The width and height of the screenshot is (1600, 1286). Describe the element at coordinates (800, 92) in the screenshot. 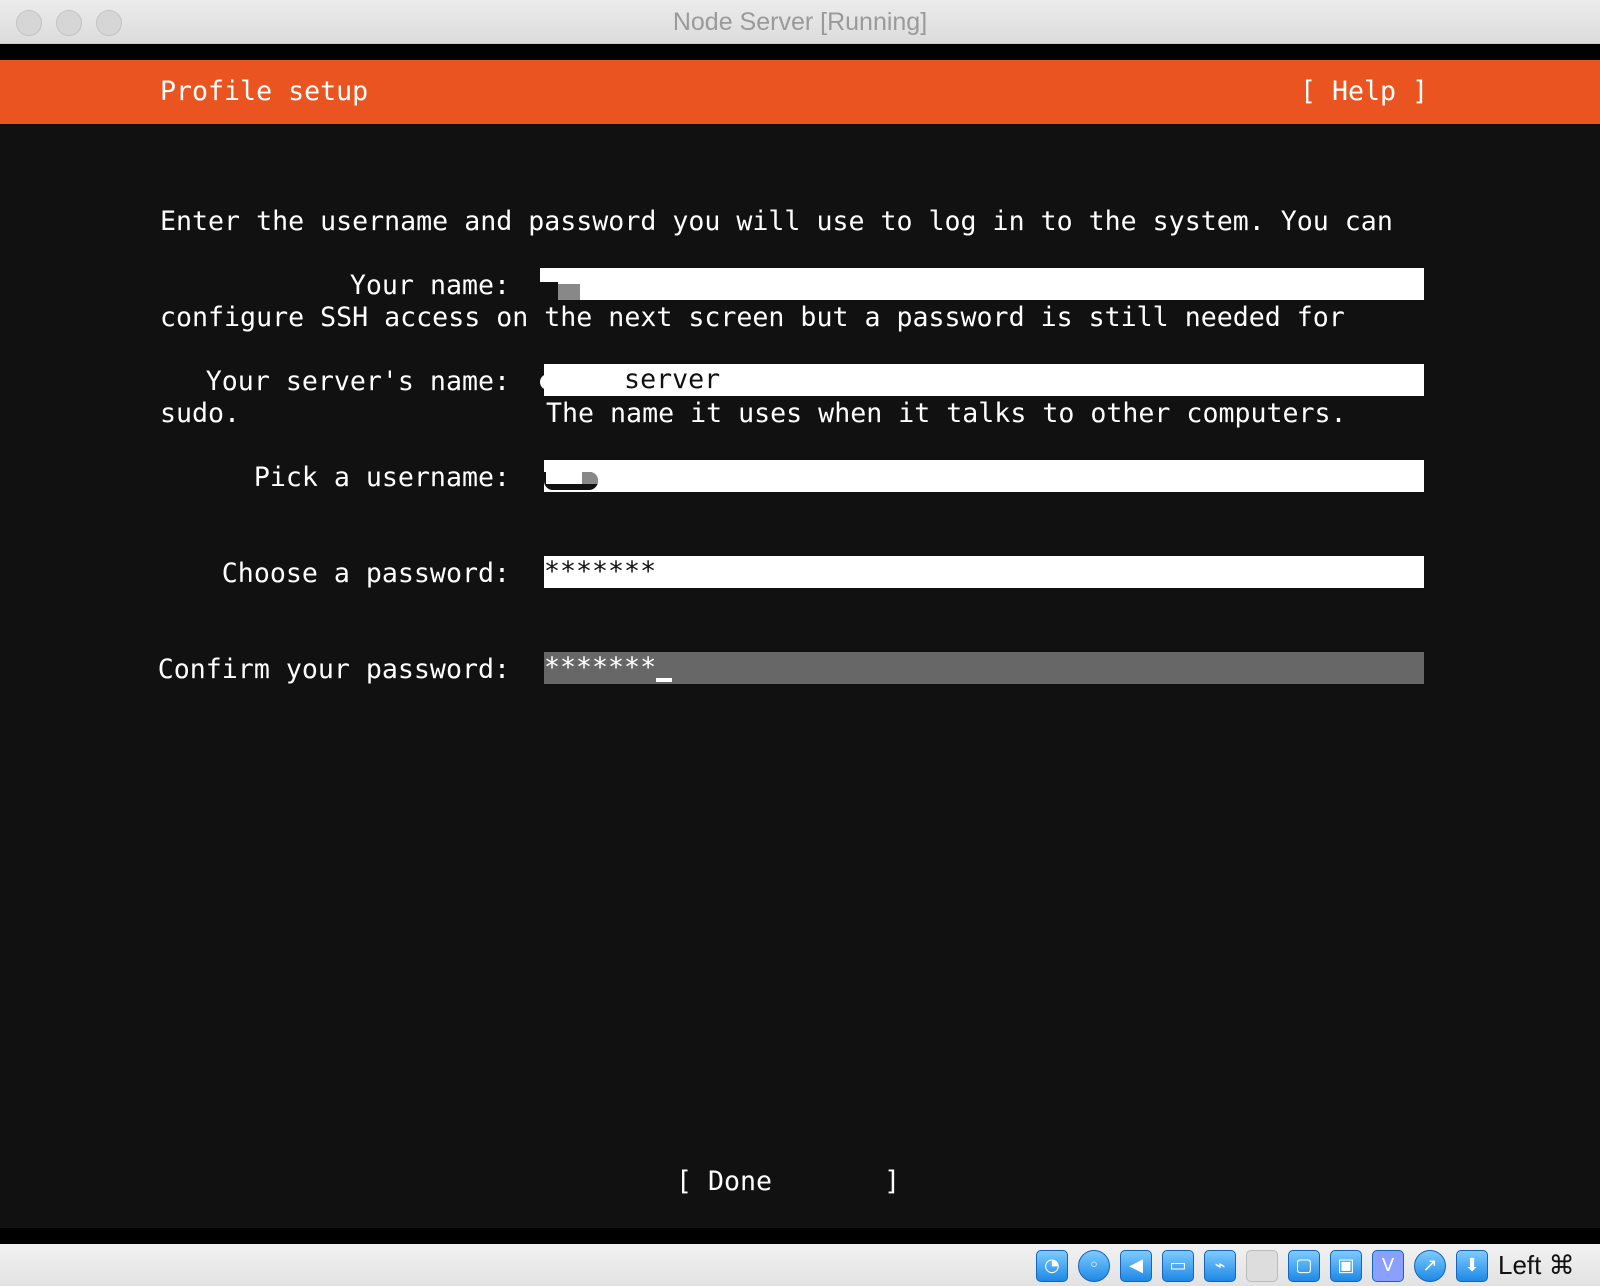

I see `installer-header: Profile setup [ Help ]` at that location.